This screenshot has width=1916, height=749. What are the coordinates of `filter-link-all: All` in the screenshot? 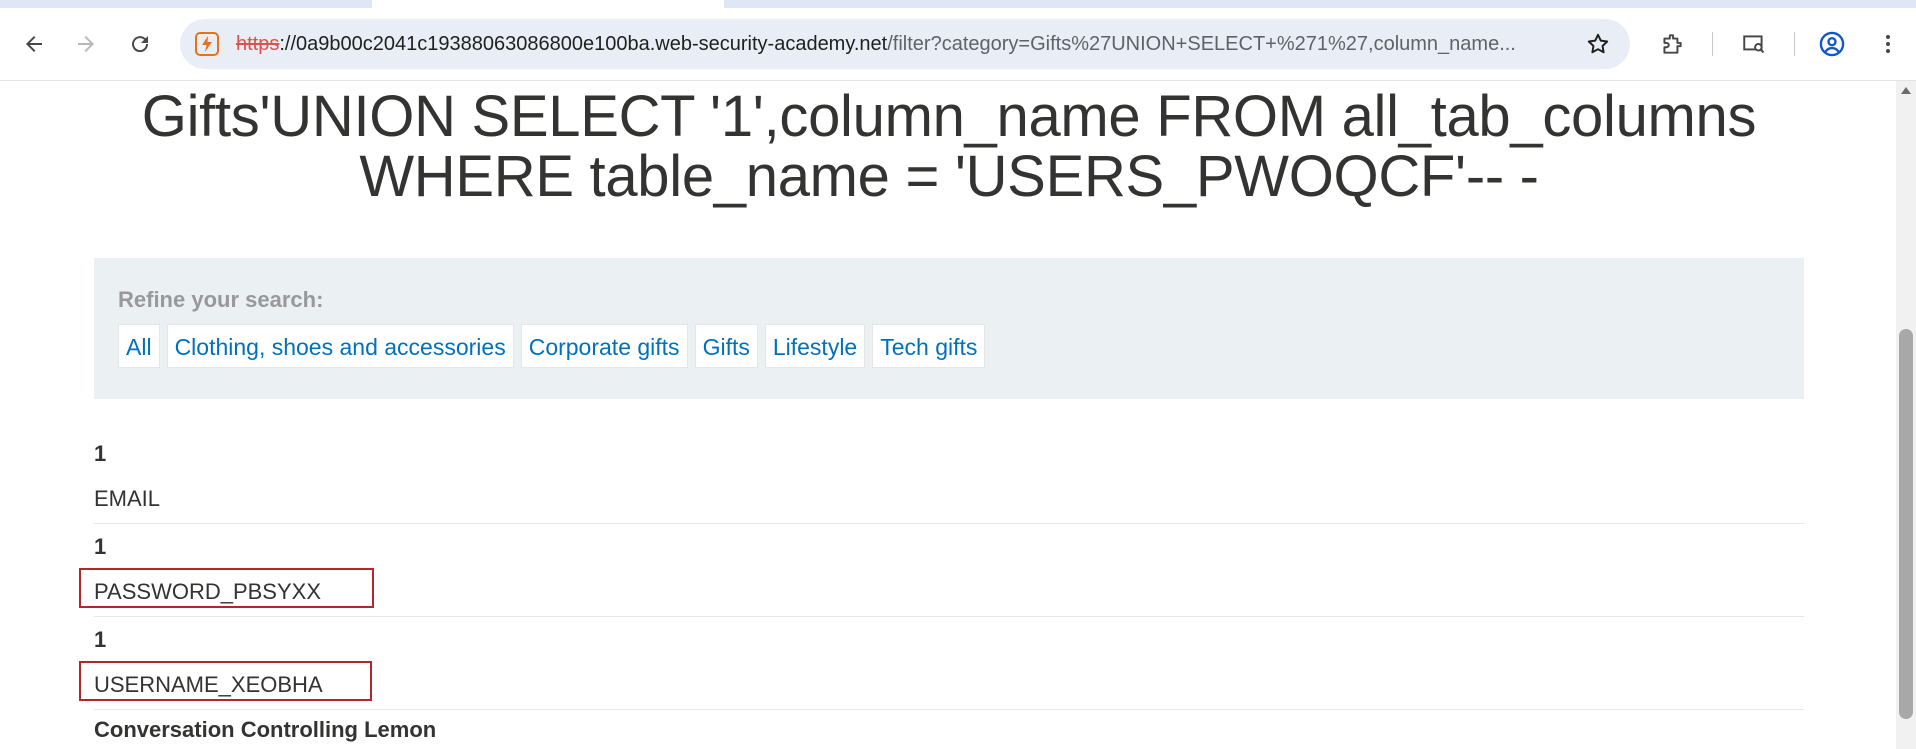 It's located at (139, 346).